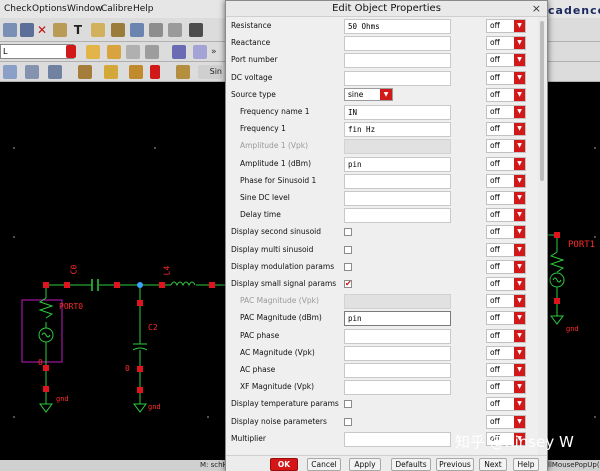  Describe the element at coordinates (493, 464) in the screenshot. I see `next-button: Next` at that location.